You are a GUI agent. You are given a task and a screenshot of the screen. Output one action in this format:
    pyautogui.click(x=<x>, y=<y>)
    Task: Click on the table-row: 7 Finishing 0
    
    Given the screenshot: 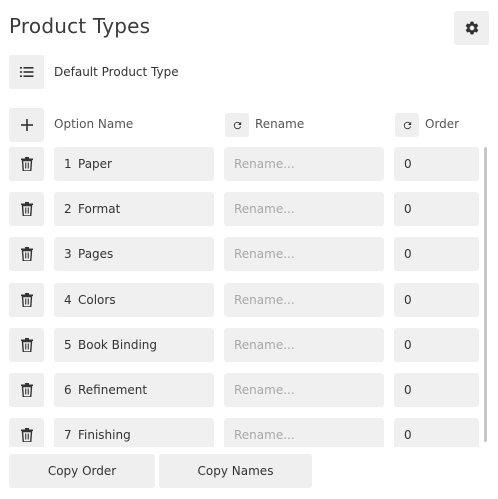 What is the action you would take?
    pyautogui.click(x=249, y=432)
    